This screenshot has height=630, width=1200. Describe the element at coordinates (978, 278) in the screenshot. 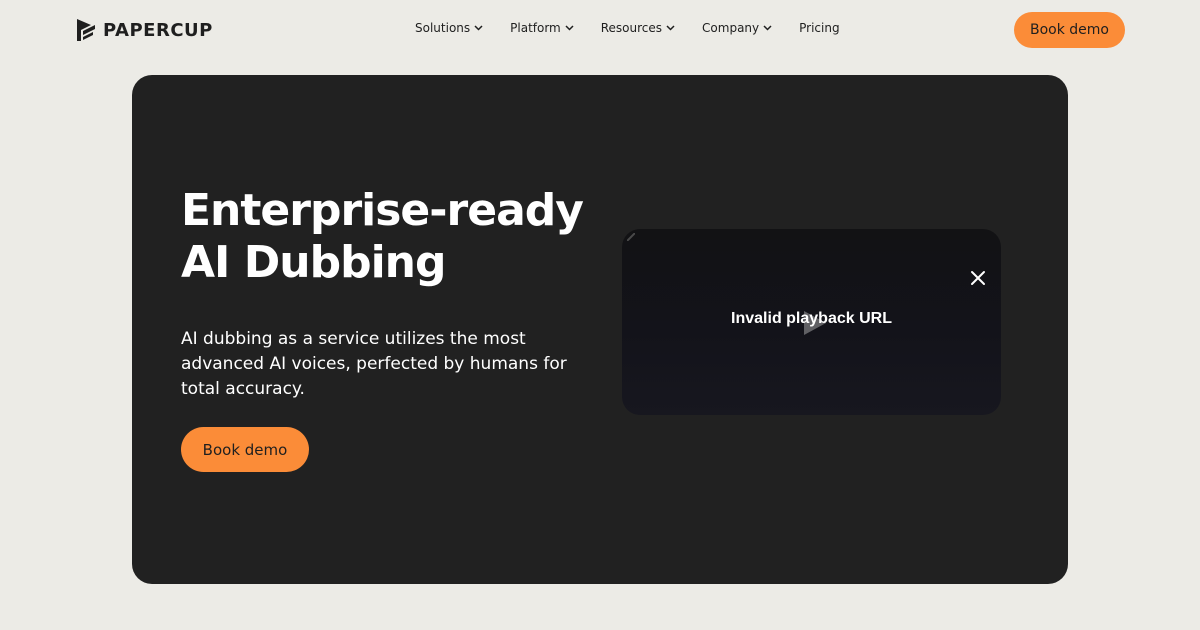

I see `close-icon` at that location.